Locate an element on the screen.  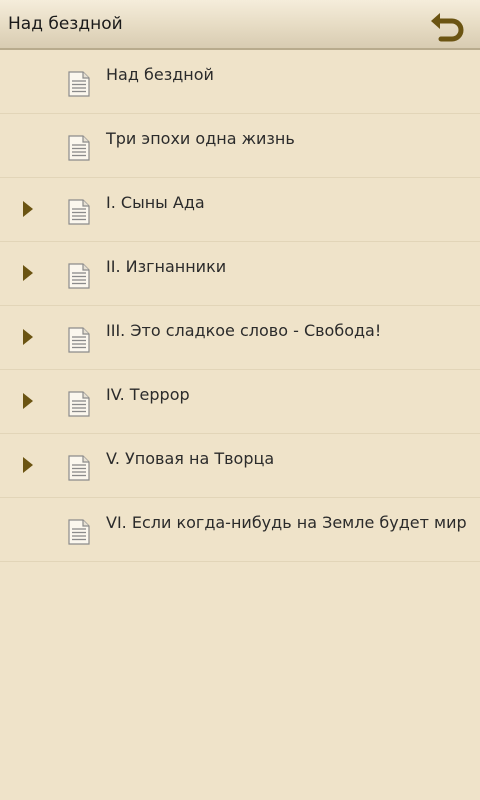
toc-item: IV. Террор is located at coordinates (240, 402).